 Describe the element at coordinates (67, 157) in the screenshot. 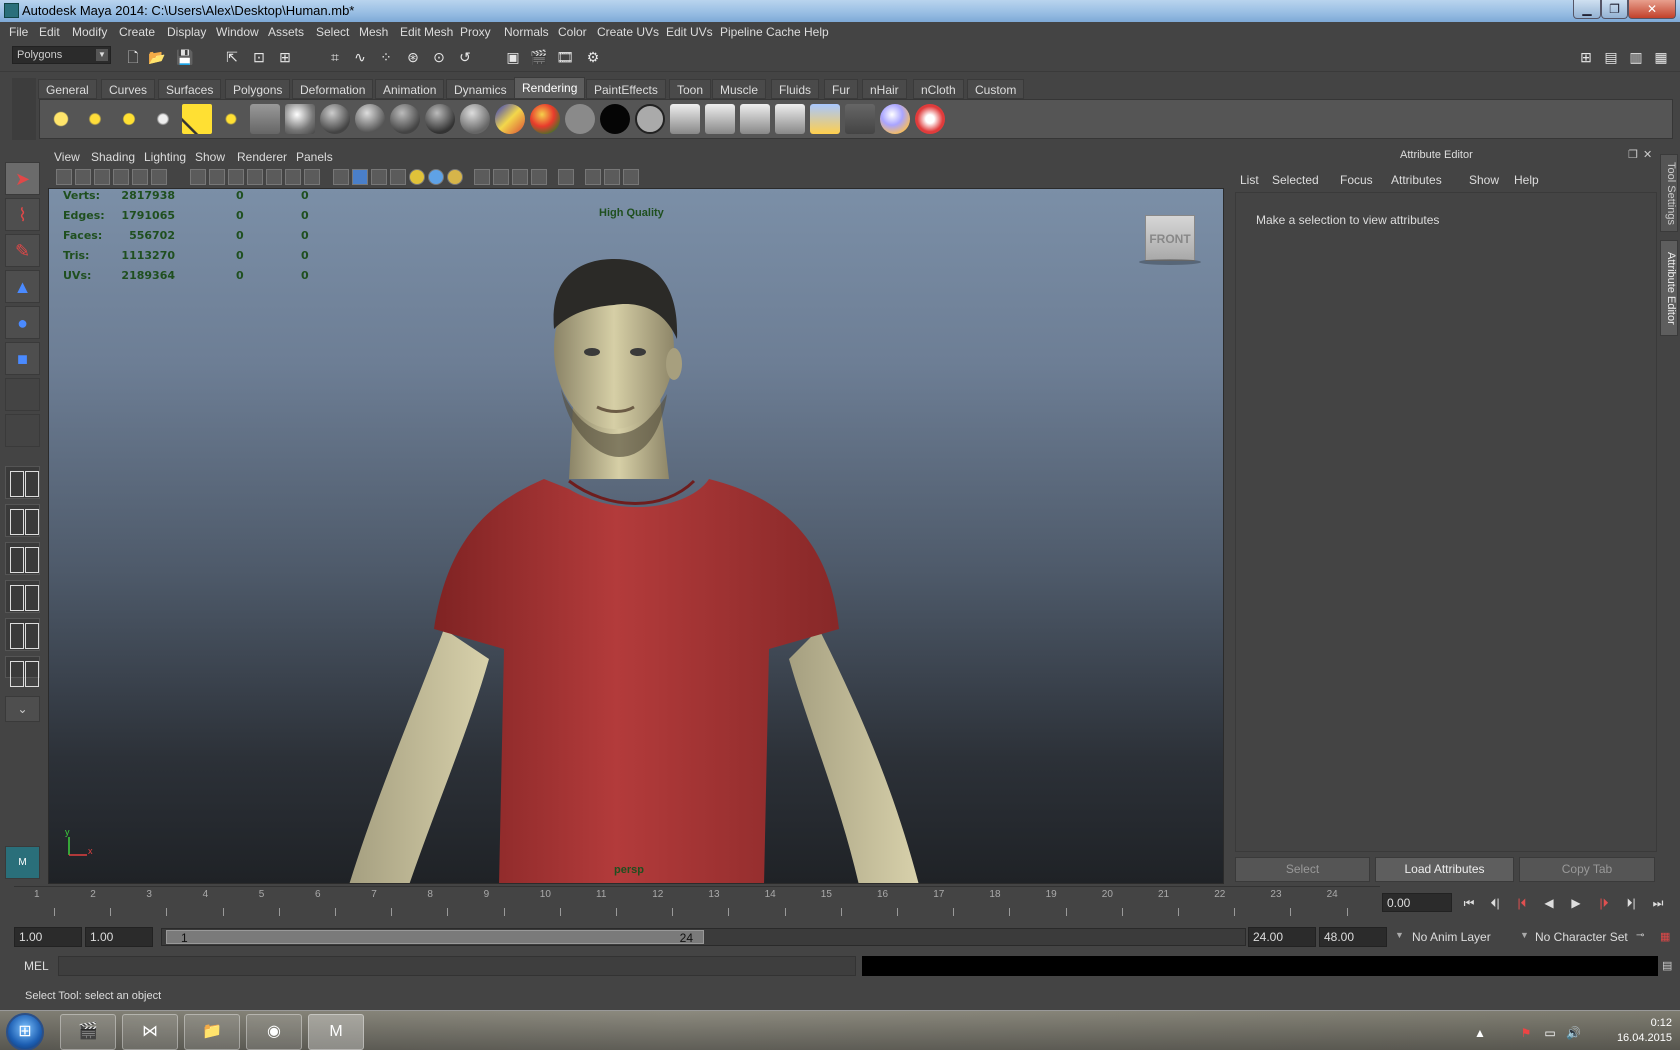

I see `panel-menu-view: View` at that location.